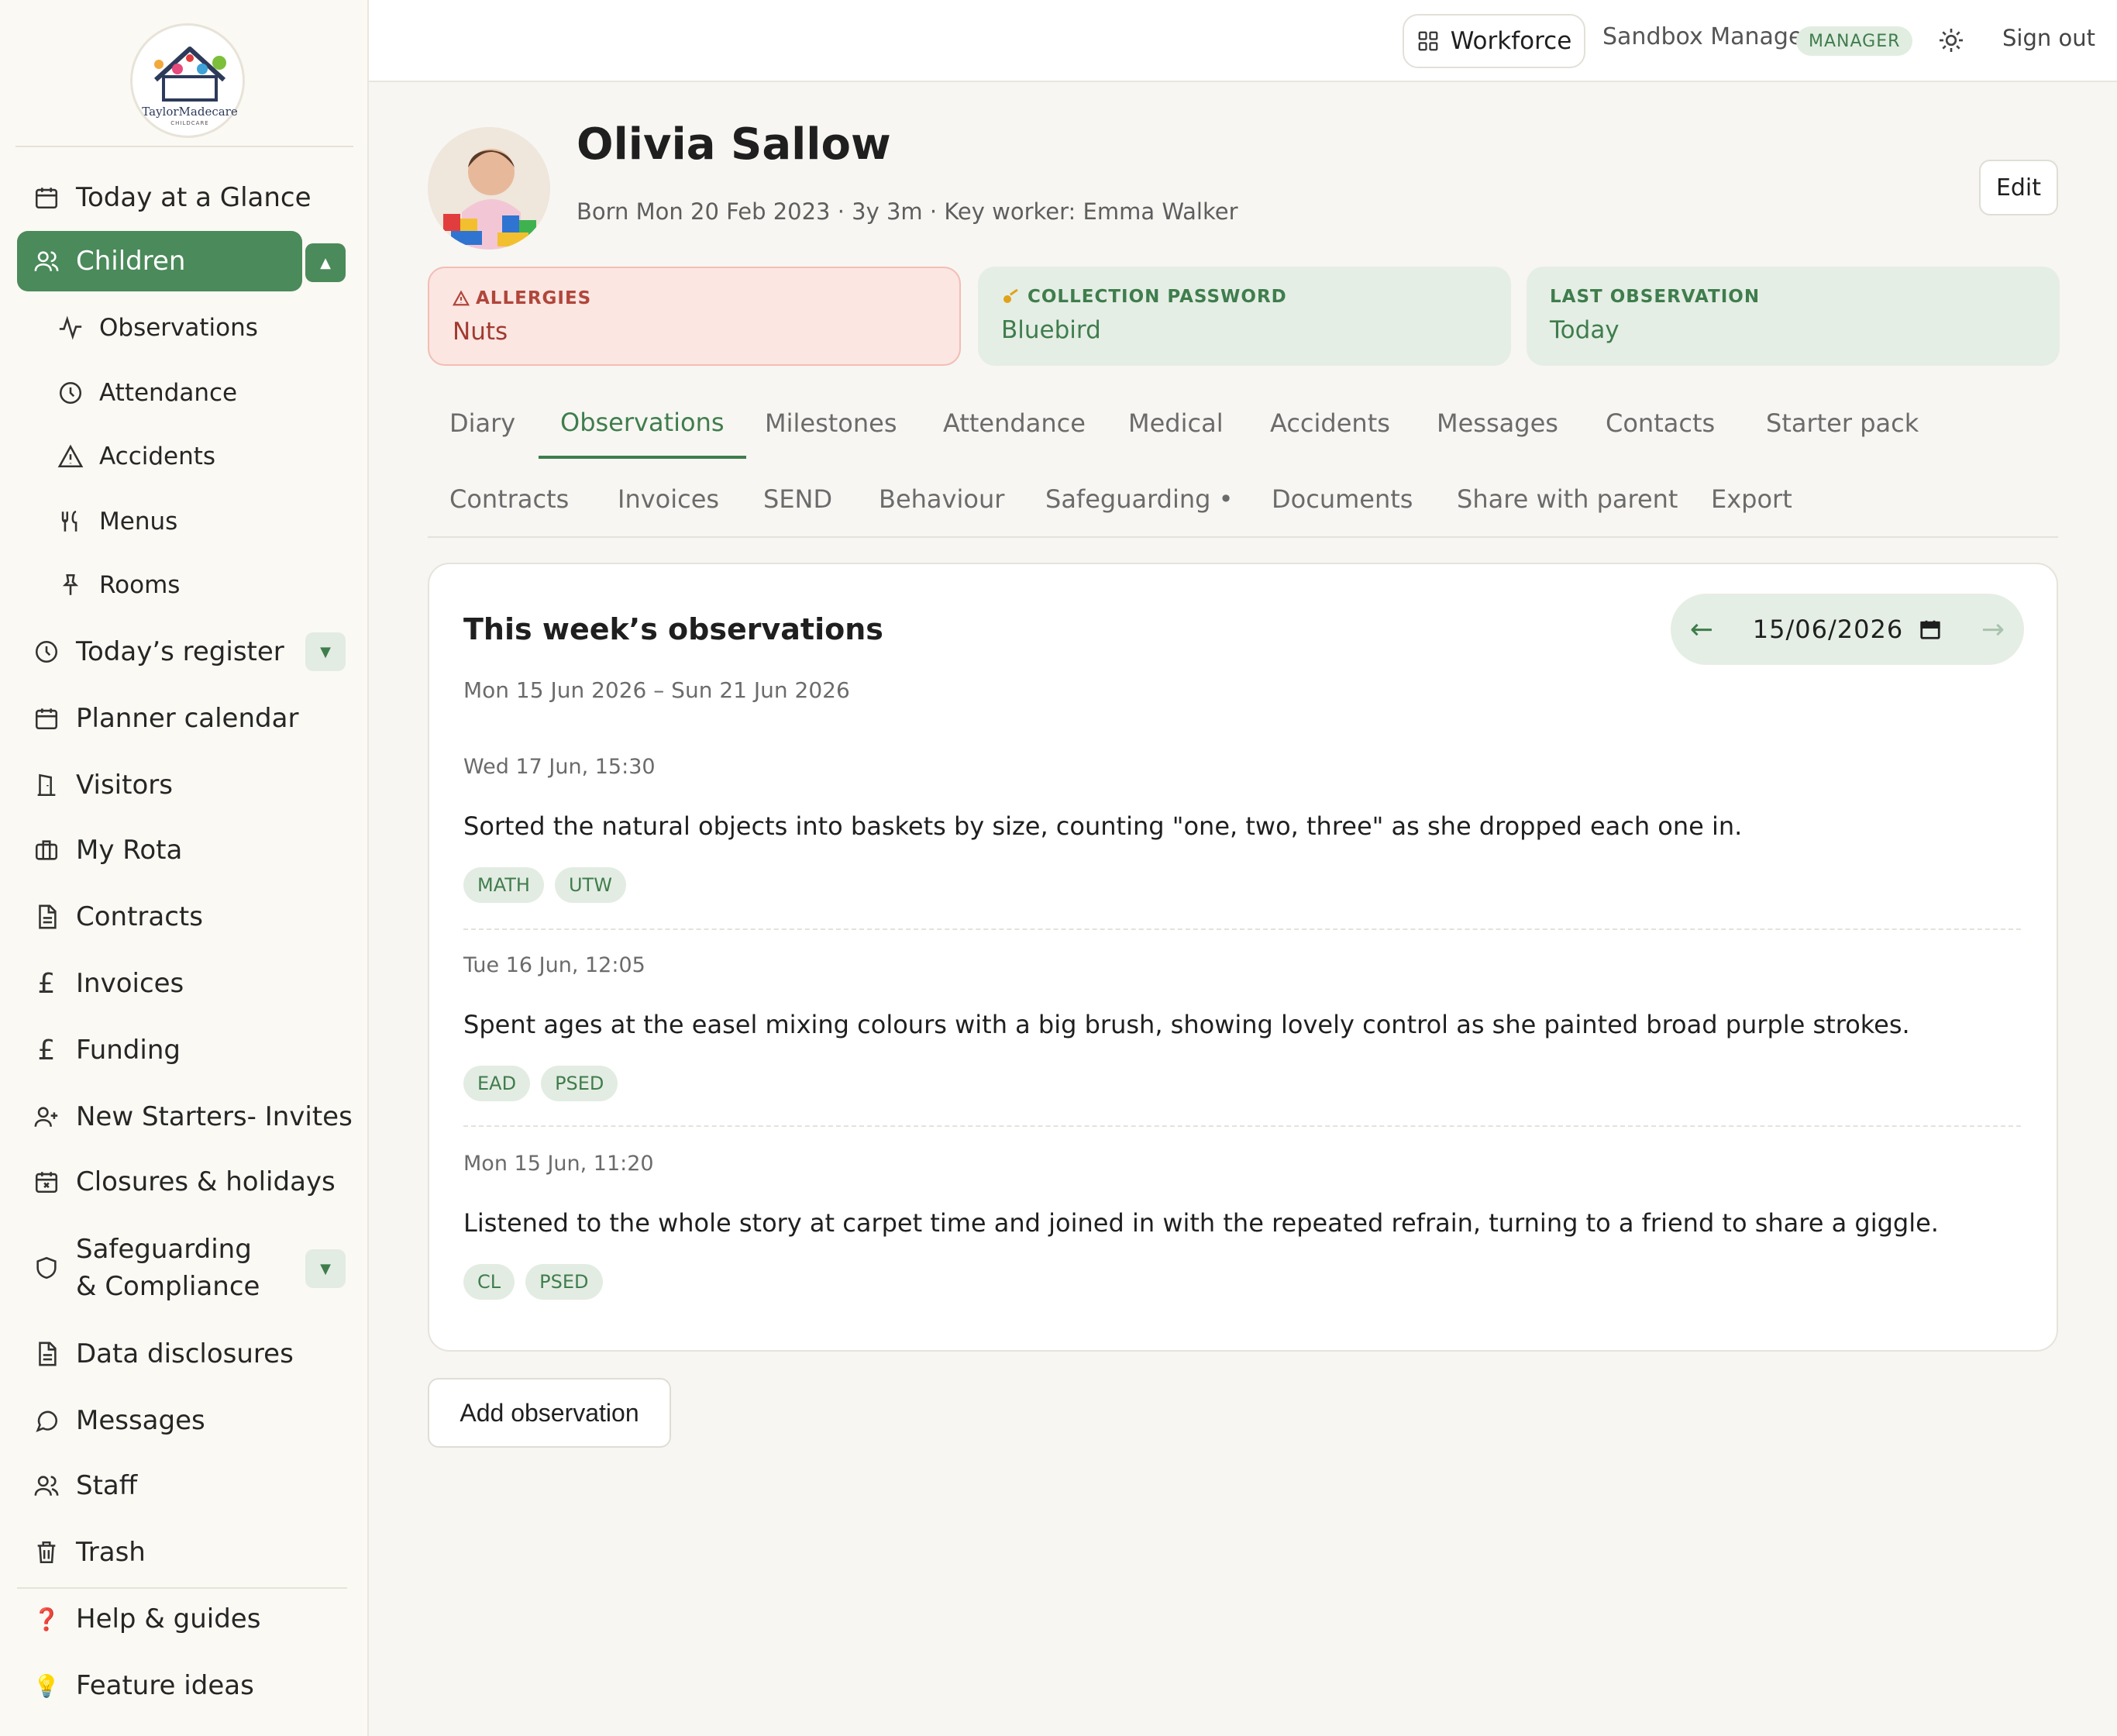  What do you see at coordinates (1567, 499) in the screenshot?
I see `tab-share-with-parent: Share with parent` at bounding box center [1567, 499].